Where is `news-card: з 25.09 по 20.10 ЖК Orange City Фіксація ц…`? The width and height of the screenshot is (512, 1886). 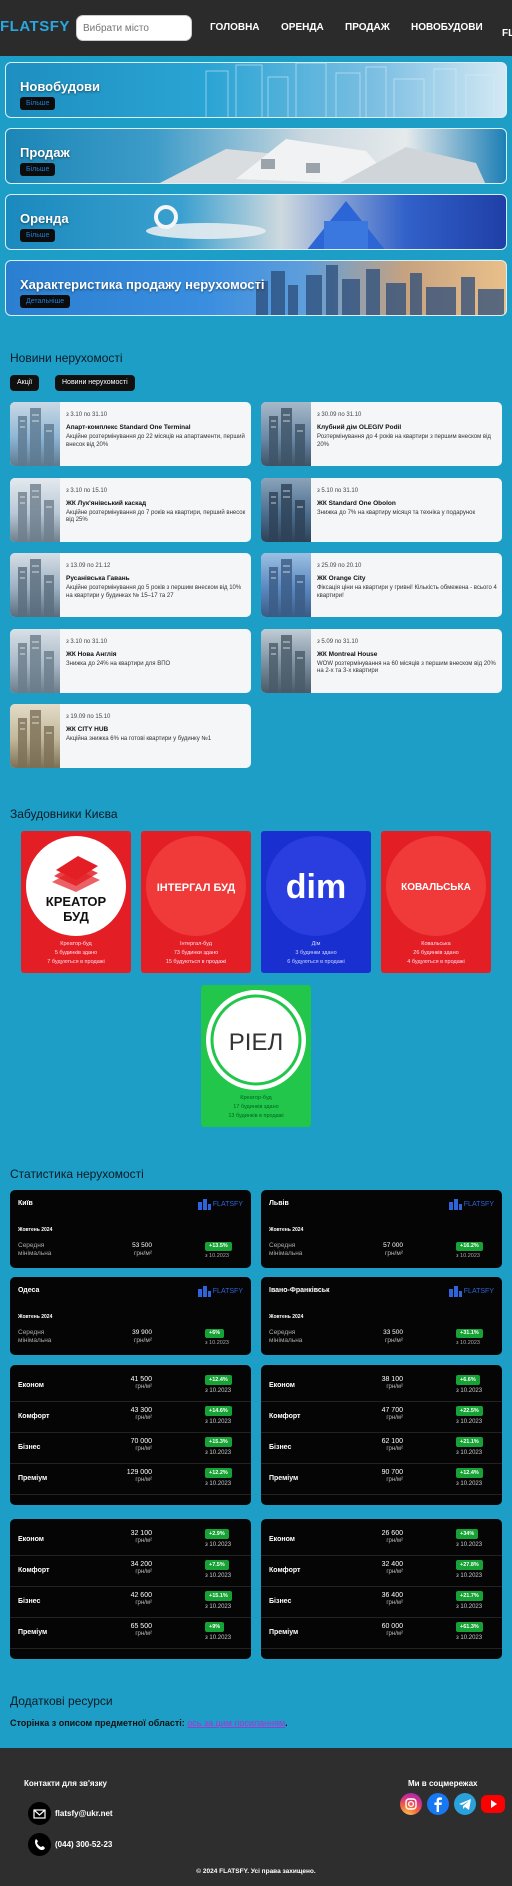
news-card: з 25.09 по 20.10 ЖК Orange City Фіксація ц… is located at coordinates (381, 585).